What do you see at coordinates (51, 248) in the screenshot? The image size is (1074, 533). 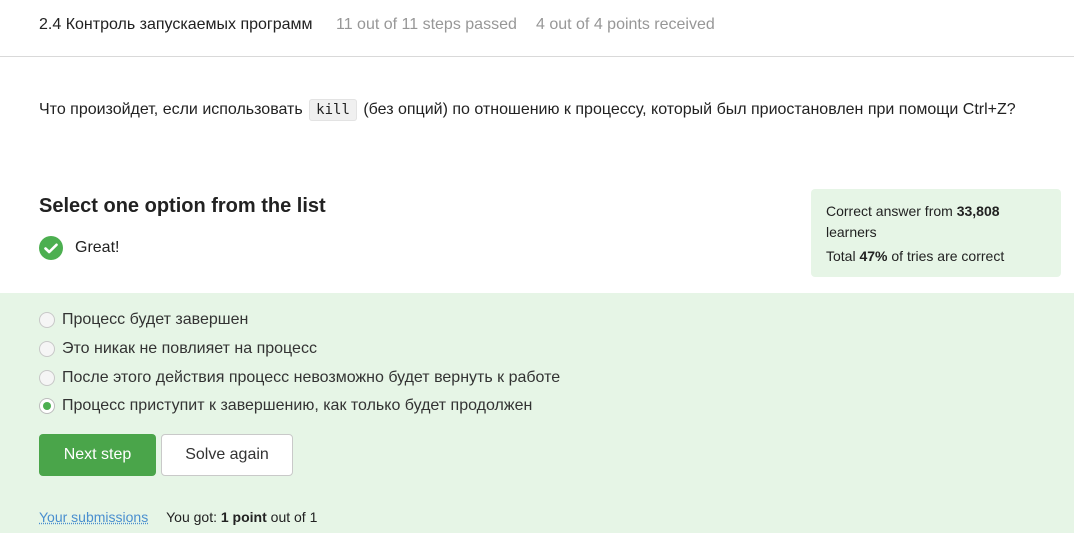 I see `check-icon` at bounding box center [51, 248].